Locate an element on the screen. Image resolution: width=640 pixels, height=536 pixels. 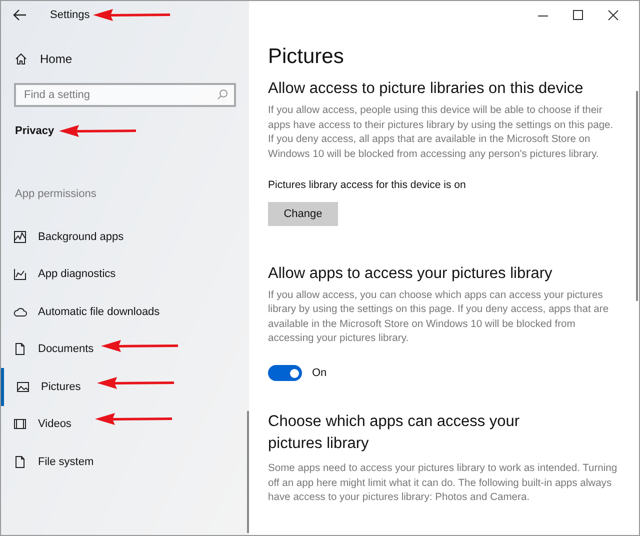
nav-item: Background apps is located at coordinates (125, 237).